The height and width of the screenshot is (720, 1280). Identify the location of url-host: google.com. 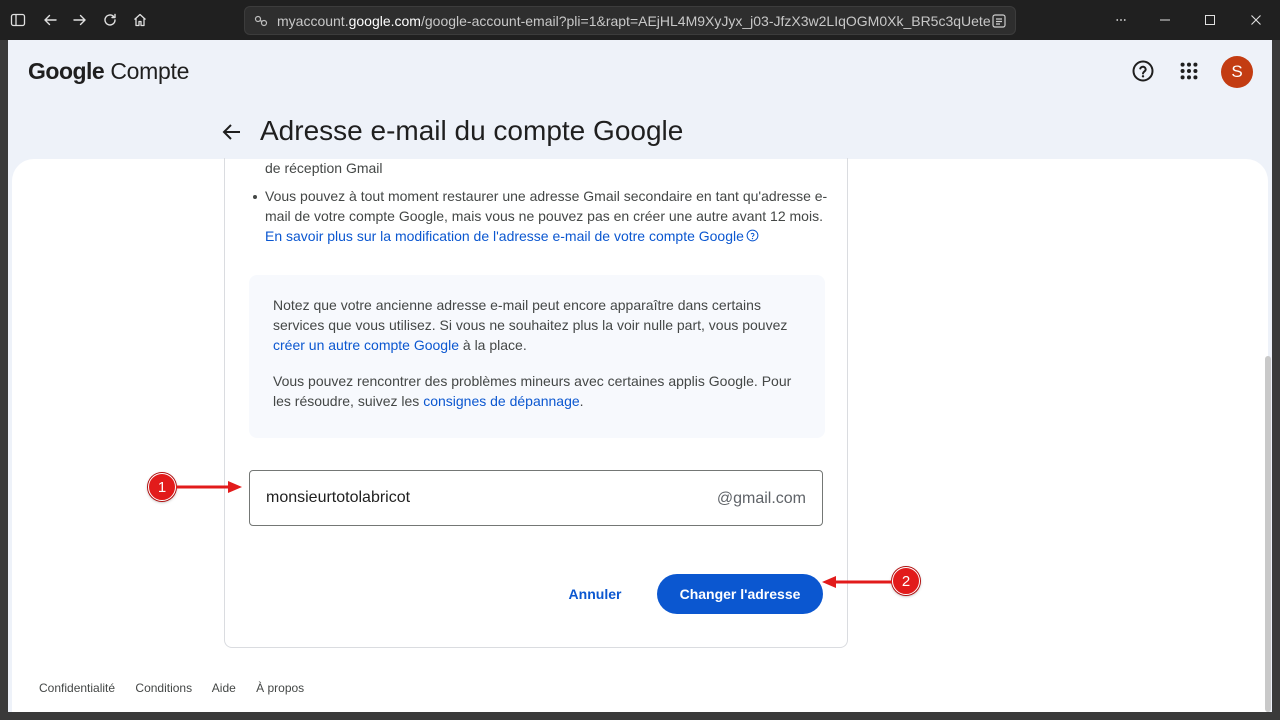
(384, 21).